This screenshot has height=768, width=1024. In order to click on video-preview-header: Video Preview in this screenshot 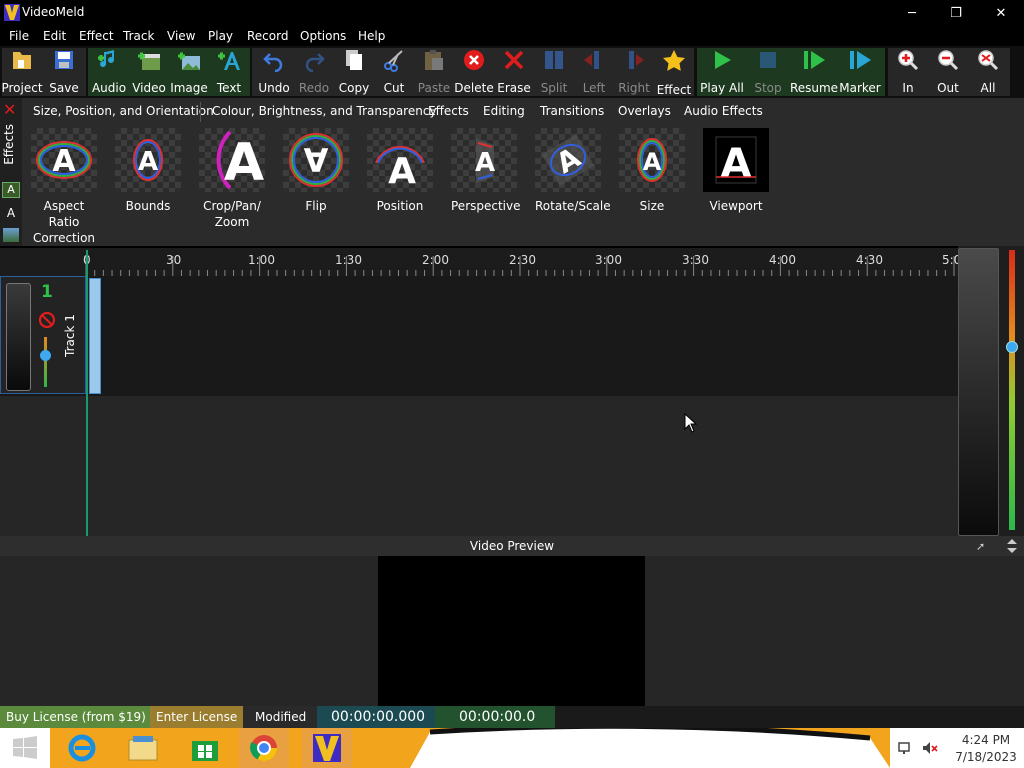, I will do `click(512, 546)`.